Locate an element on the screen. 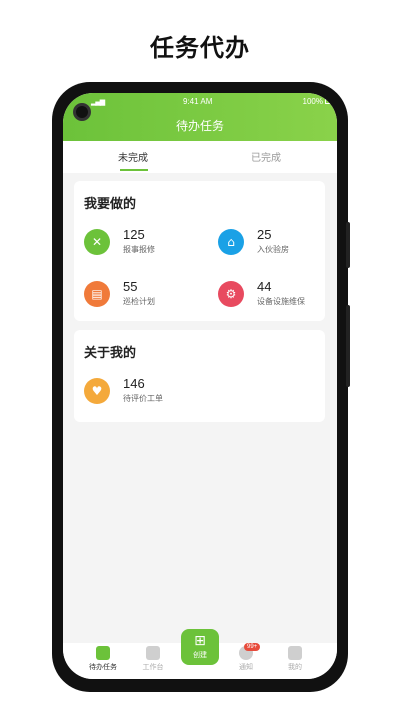  nav-label: 待办任务 is located at coordinates (103, 667).